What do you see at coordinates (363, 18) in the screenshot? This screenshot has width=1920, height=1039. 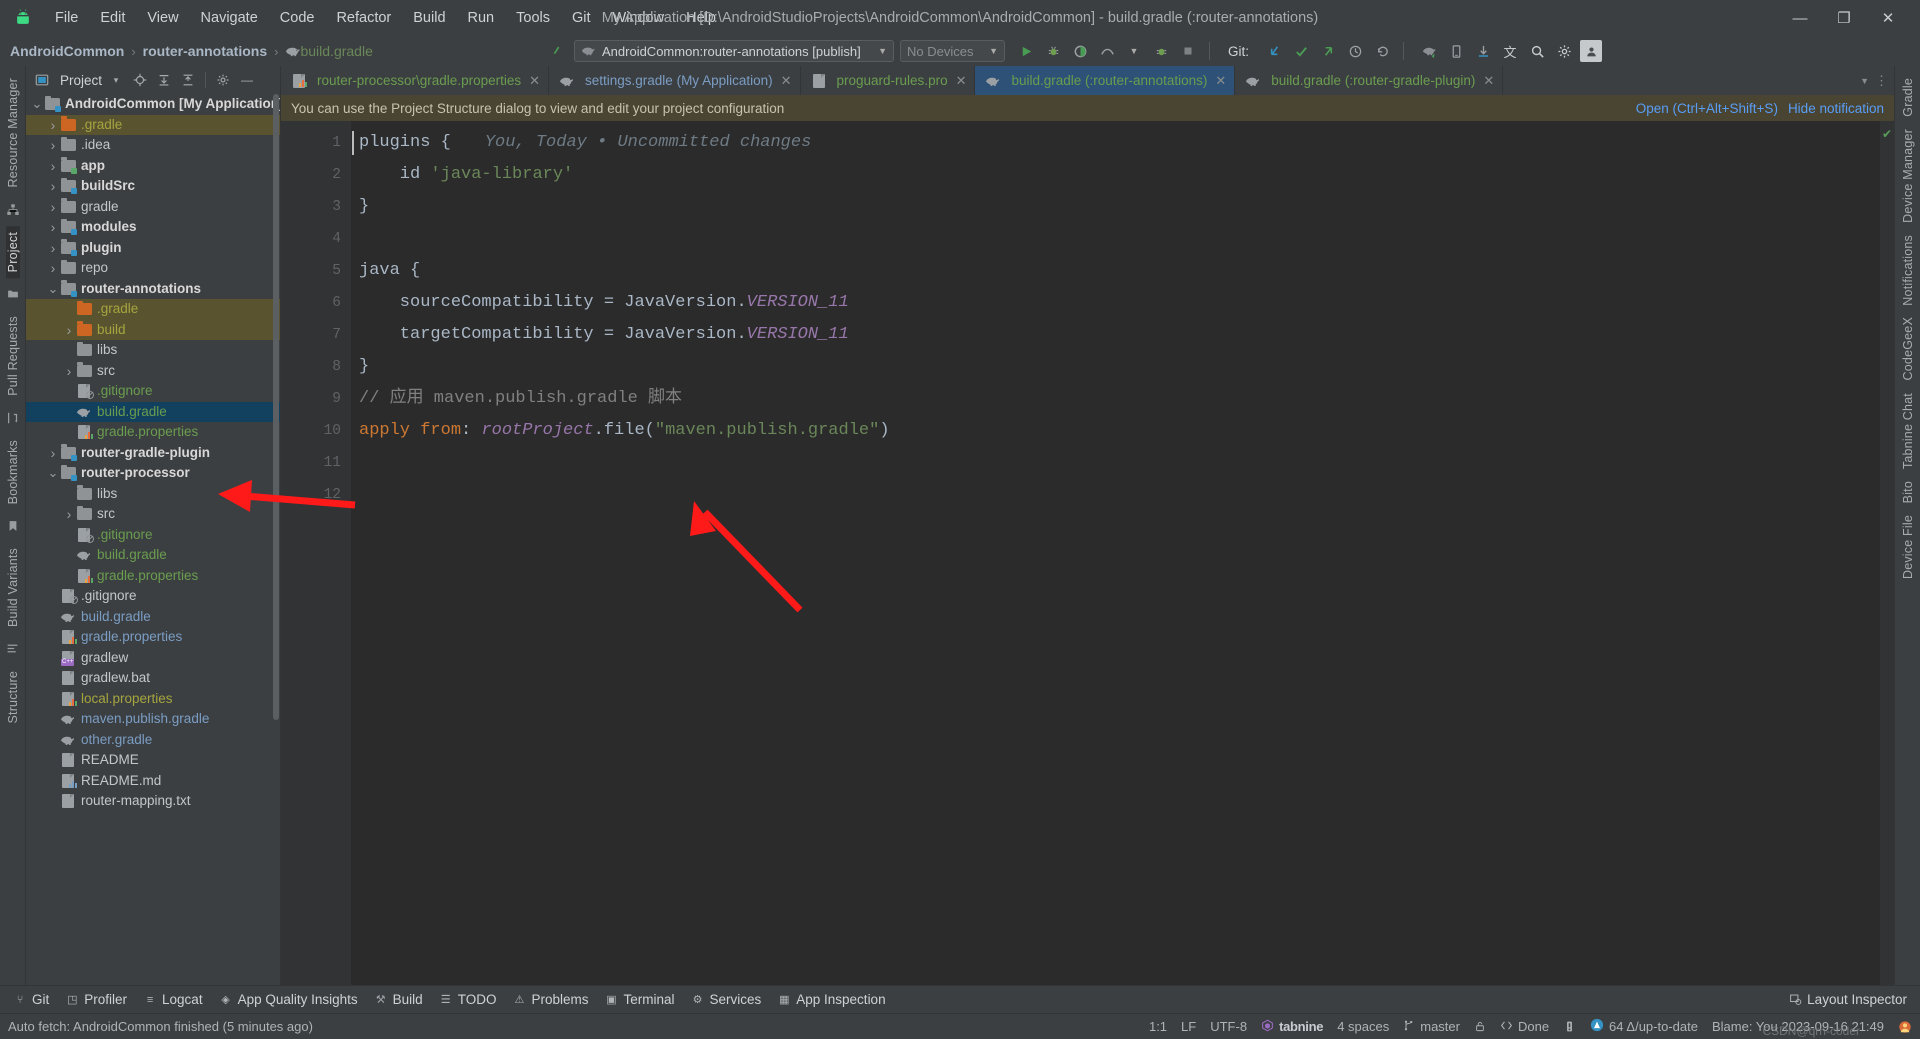 I see `menu-item-refactor: Refactor` at bounding box center [363, 18].